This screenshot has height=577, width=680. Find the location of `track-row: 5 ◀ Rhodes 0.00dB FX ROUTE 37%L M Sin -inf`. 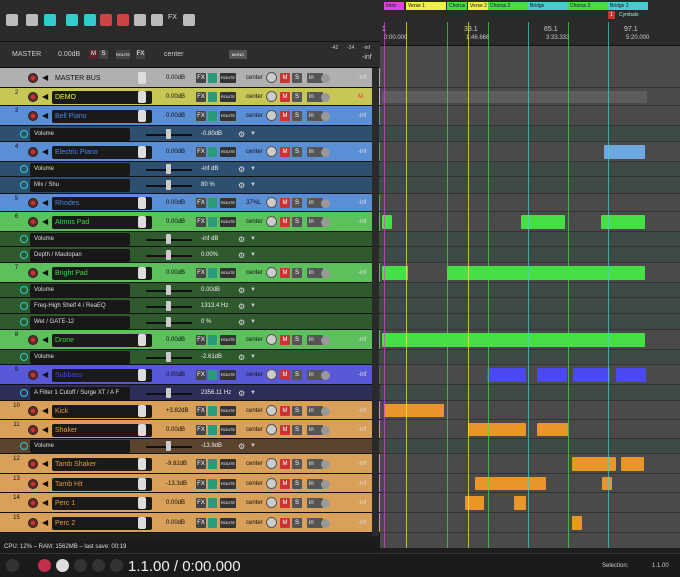

track-row: 5 ◀ Rhodes 0.00dB FX ROUTE 37%L M Sin -inf is located at coordinates (190, 203).